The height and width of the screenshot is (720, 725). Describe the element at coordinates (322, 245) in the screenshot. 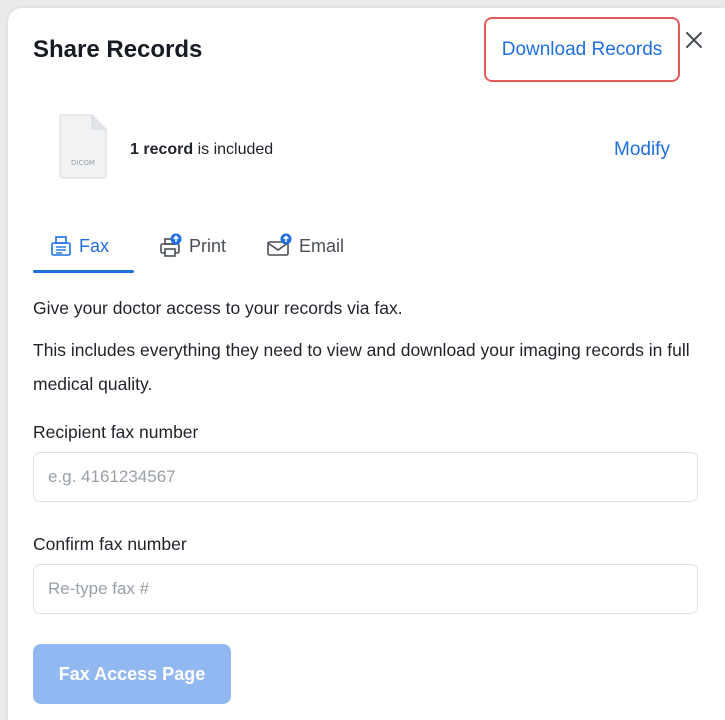

I see `tab-email-label: Email` at that location.